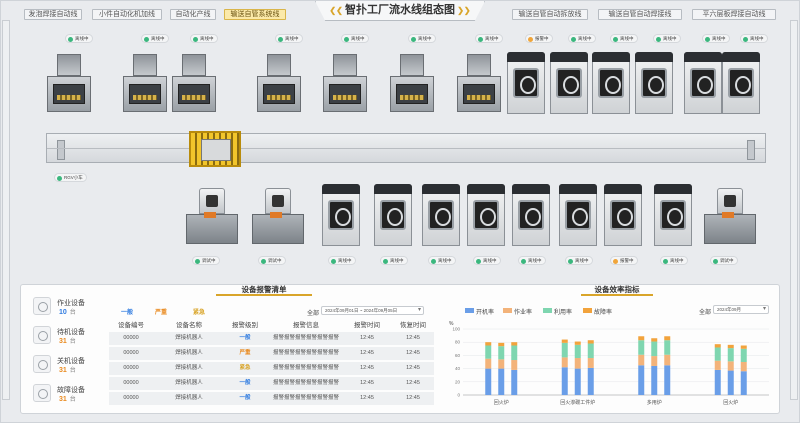  What do you see at coordinates (305, 383) in the screenshot?
I see `cell-info: 报警报警报警报警报警报警` at bounding box center [305, 383].